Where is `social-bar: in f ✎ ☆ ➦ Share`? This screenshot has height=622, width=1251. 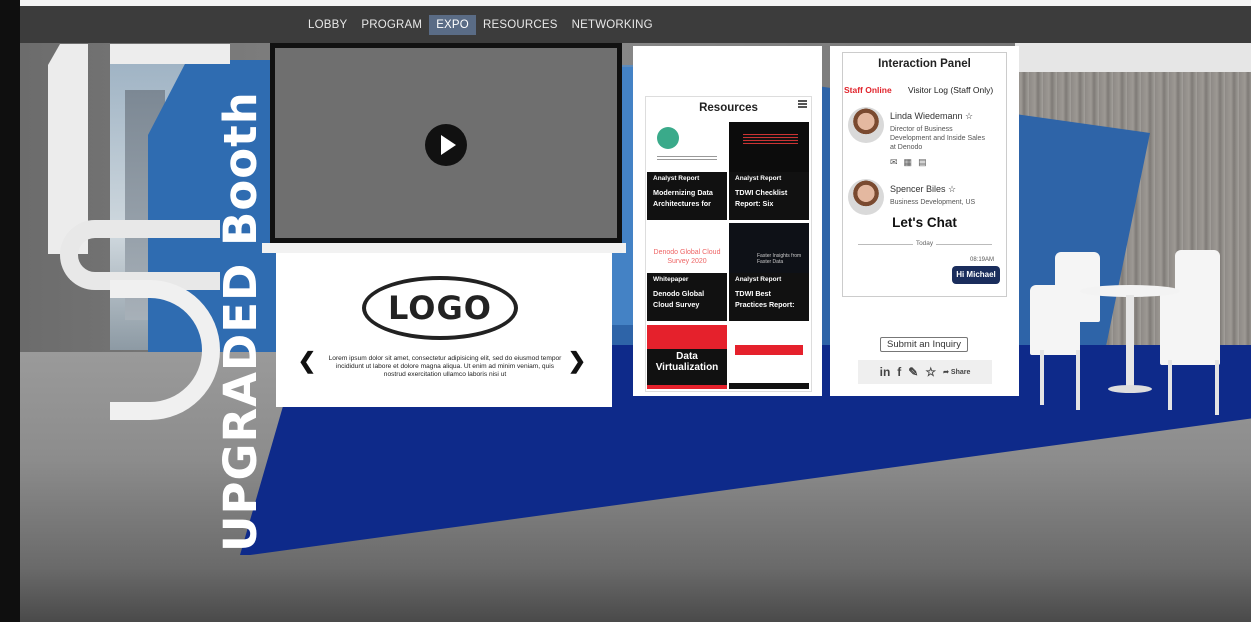
social-bar: in f ✎ ☆ ➦ Share is located at coordinates (925, 372).